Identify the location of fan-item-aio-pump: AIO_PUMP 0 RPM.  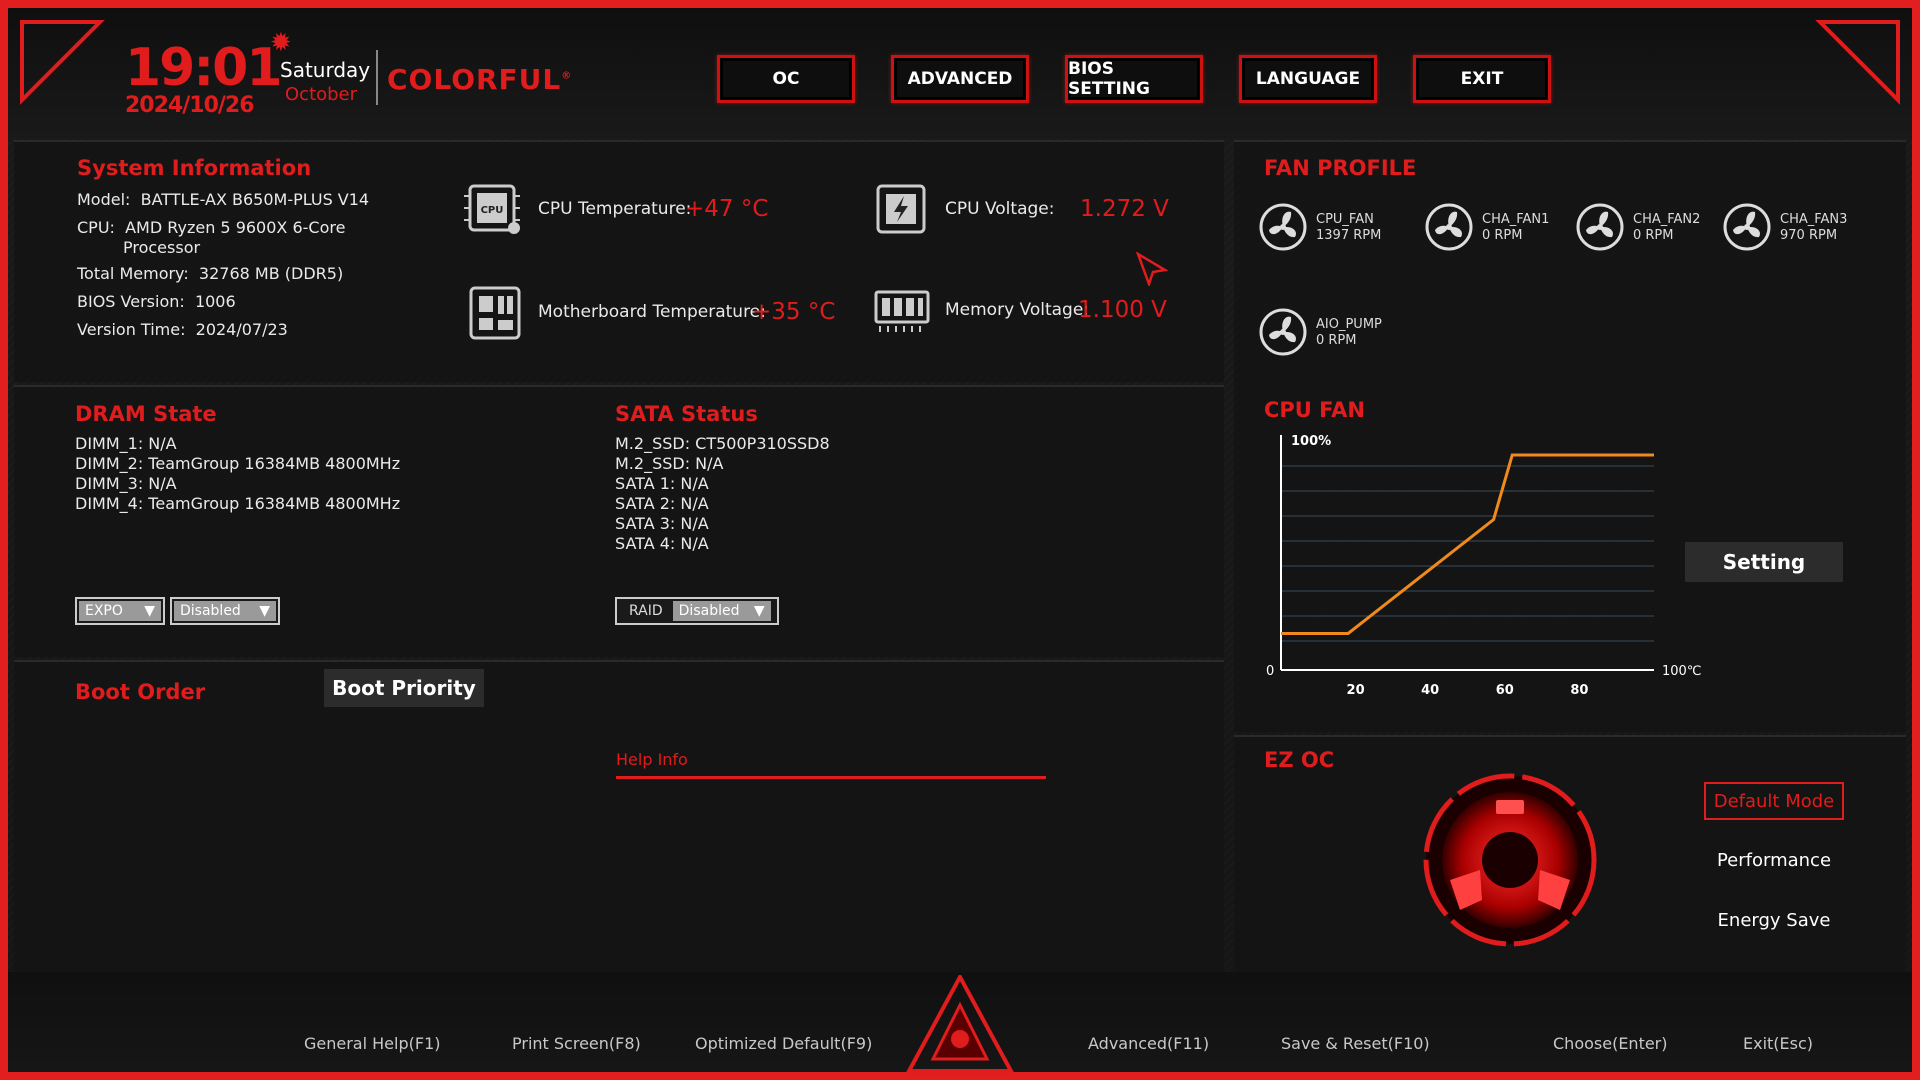
(1338, 335).